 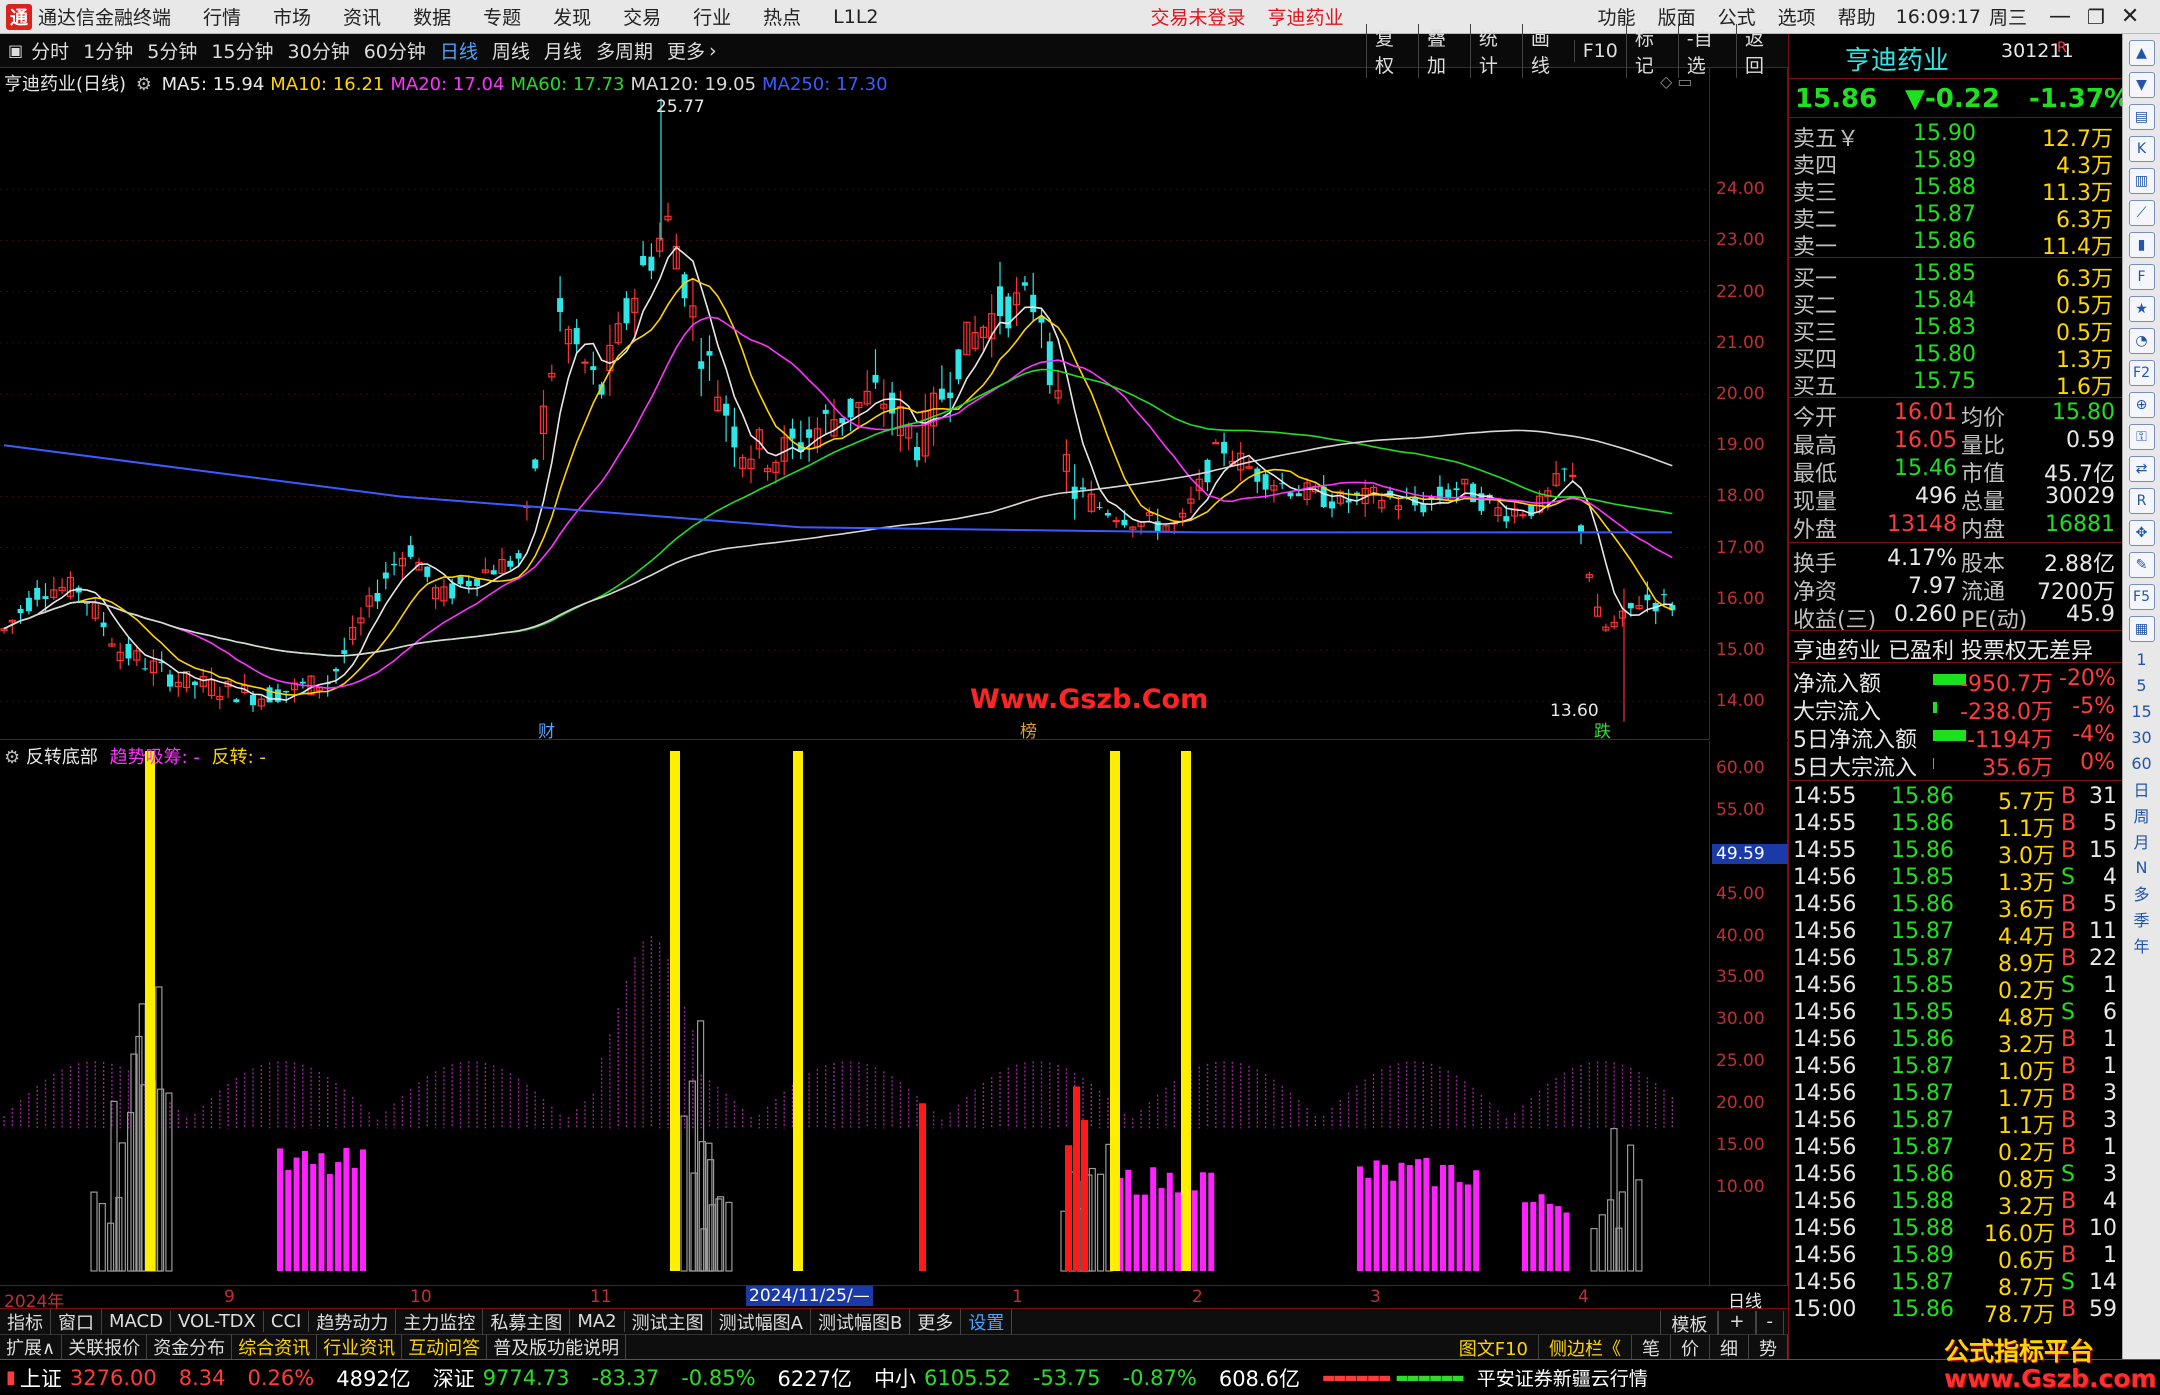 What do you see at coordinates (2141, 437) in the screenshot?
I see `lock-icon: ⚿` at bounding box center [2141, 437].